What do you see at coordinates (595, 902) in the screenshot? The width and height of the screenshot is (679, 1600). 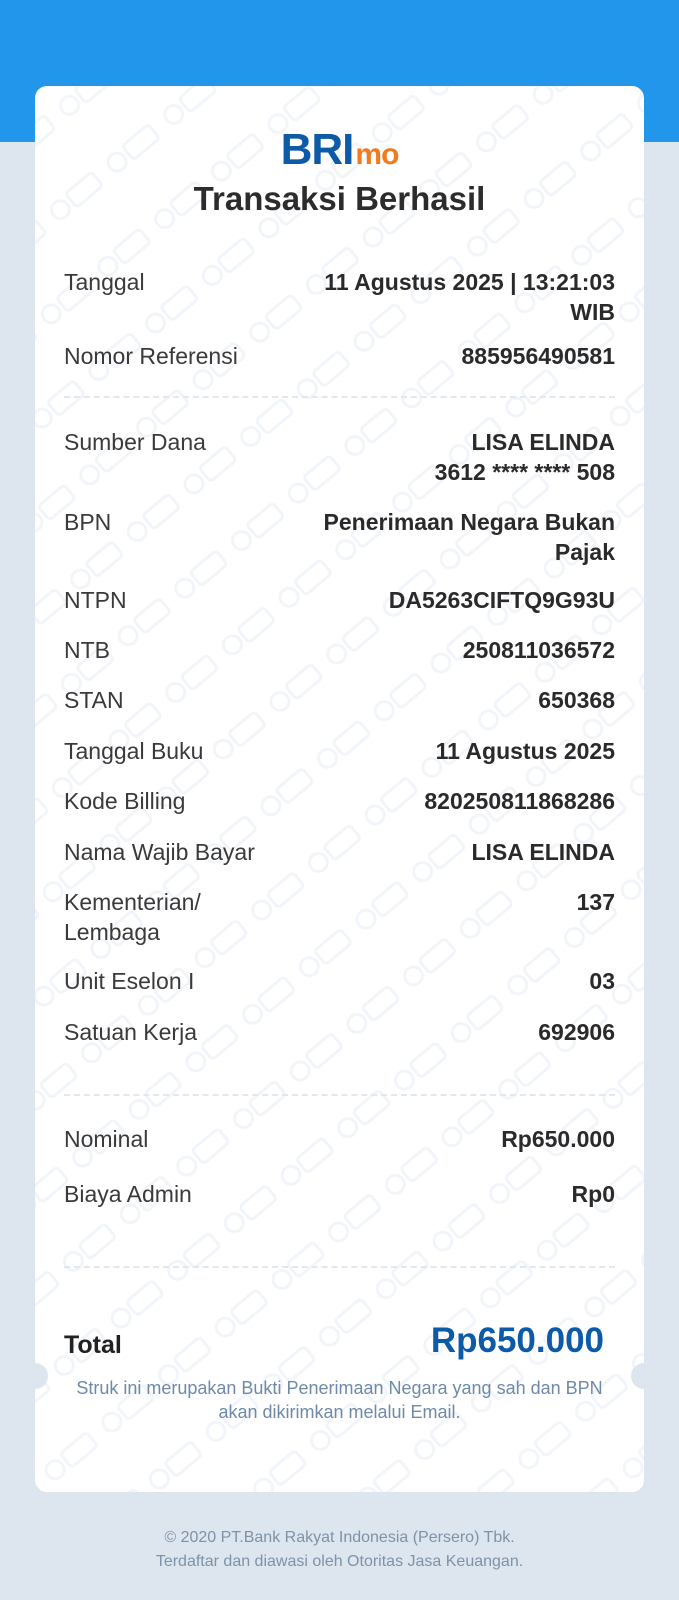 I see `detail-value: 137` at bounding box center [595, 902].